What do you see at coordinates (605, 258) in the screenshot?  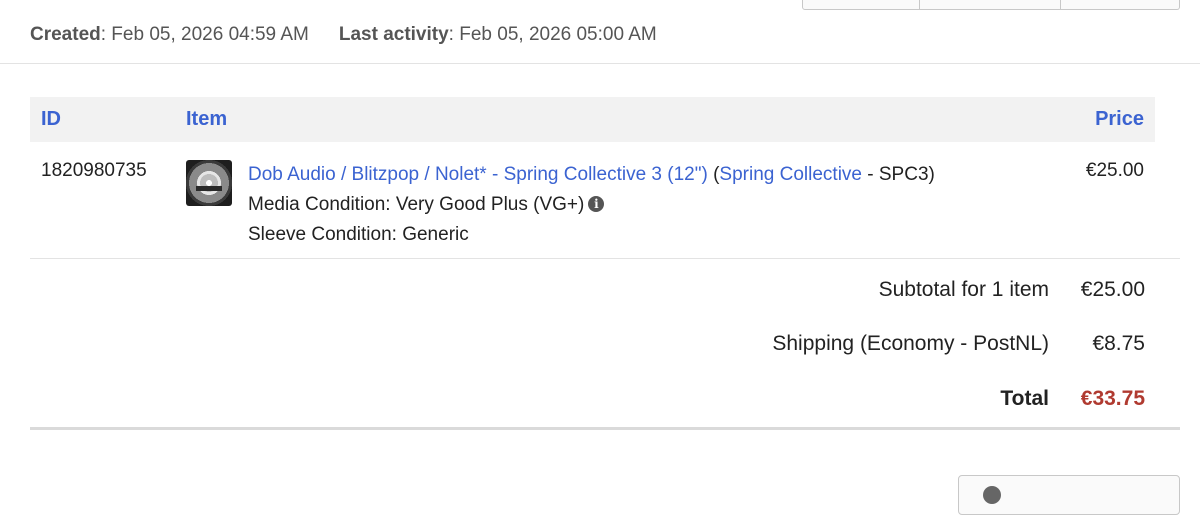 I see `row-divider` at bounding box center [605, 258].